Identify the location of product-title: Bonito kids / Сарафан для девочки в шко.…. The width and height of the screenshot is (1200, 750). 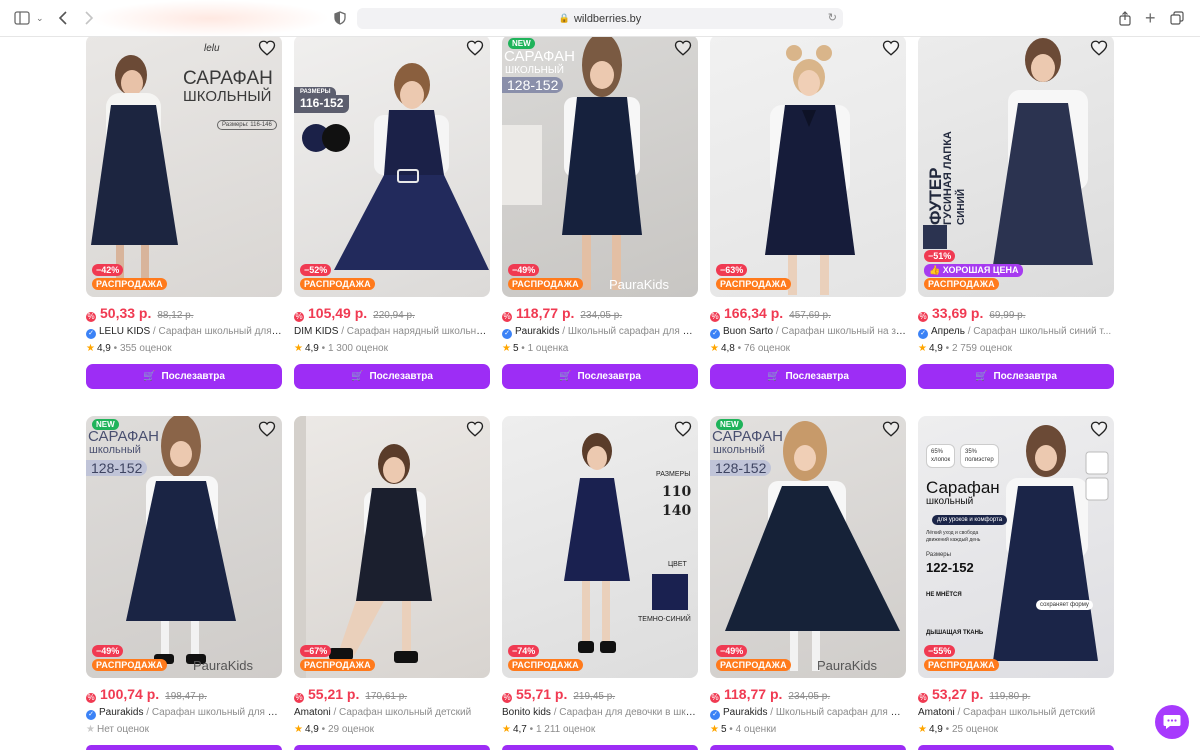
(600, 712).